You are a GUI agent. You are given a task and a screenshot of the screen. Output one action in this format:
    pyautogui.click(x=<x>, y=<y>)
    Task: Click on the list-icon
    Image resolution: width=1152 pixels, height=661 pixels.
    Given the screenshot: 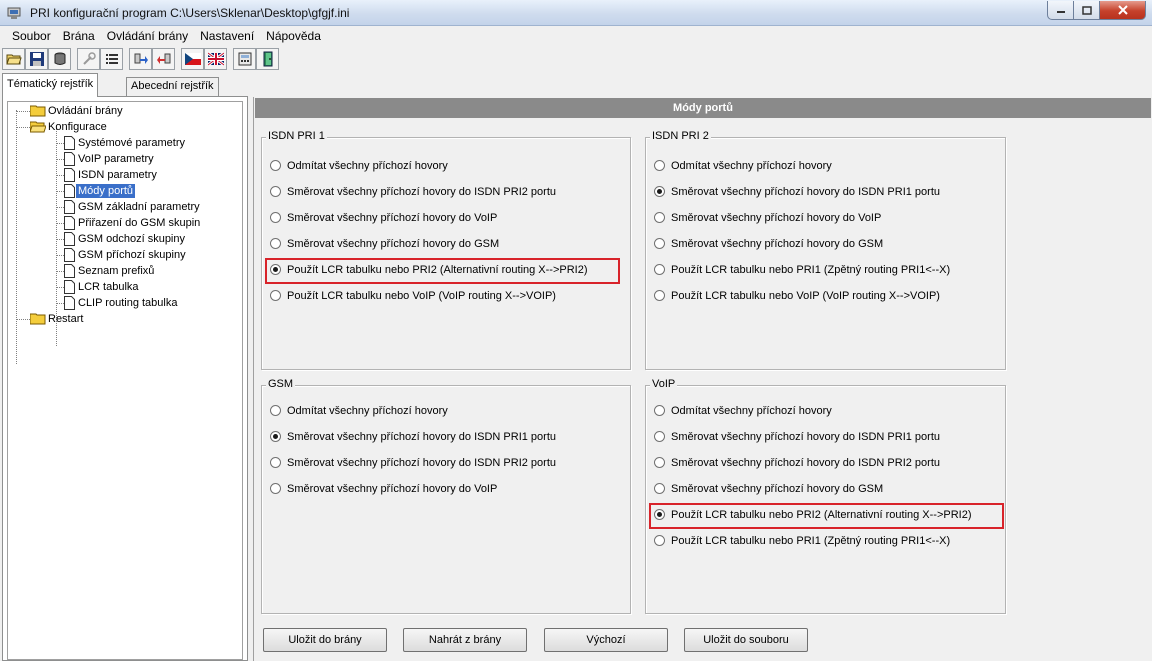 What is the action you would take?
    pyautogui.click(x=111, y=59)
    